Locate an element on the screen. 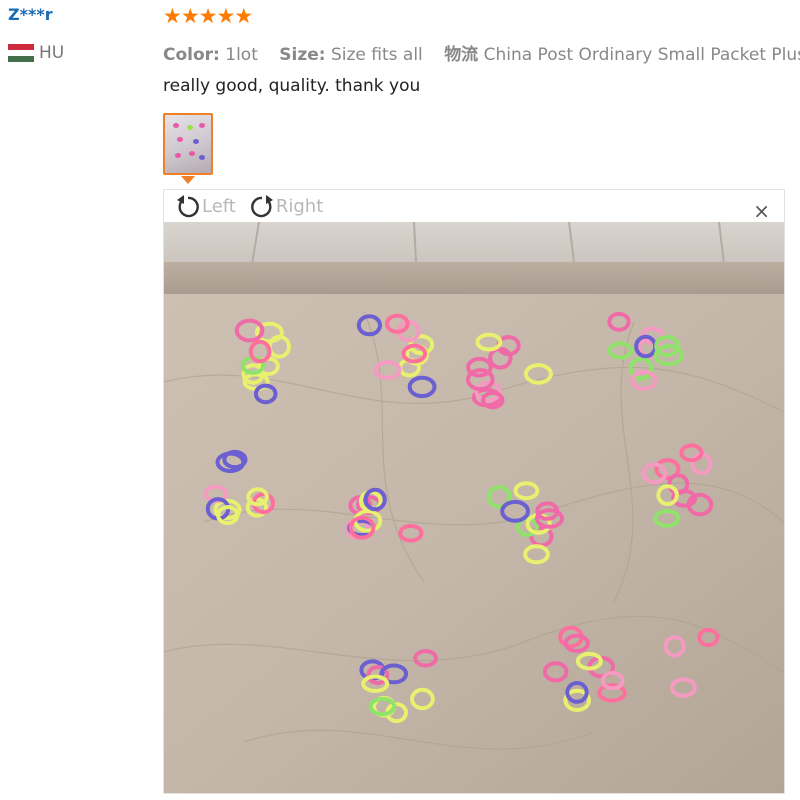  rotate-right-label: Right is located at coordinates (299, 206).